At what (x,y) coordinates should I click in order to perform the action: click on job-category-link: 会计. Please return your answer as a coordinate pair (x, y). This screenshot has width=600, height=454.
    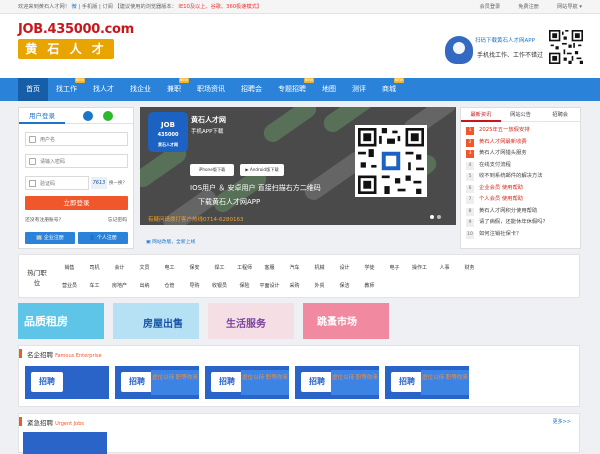
    Looking at the image, I should click on (119, 267).